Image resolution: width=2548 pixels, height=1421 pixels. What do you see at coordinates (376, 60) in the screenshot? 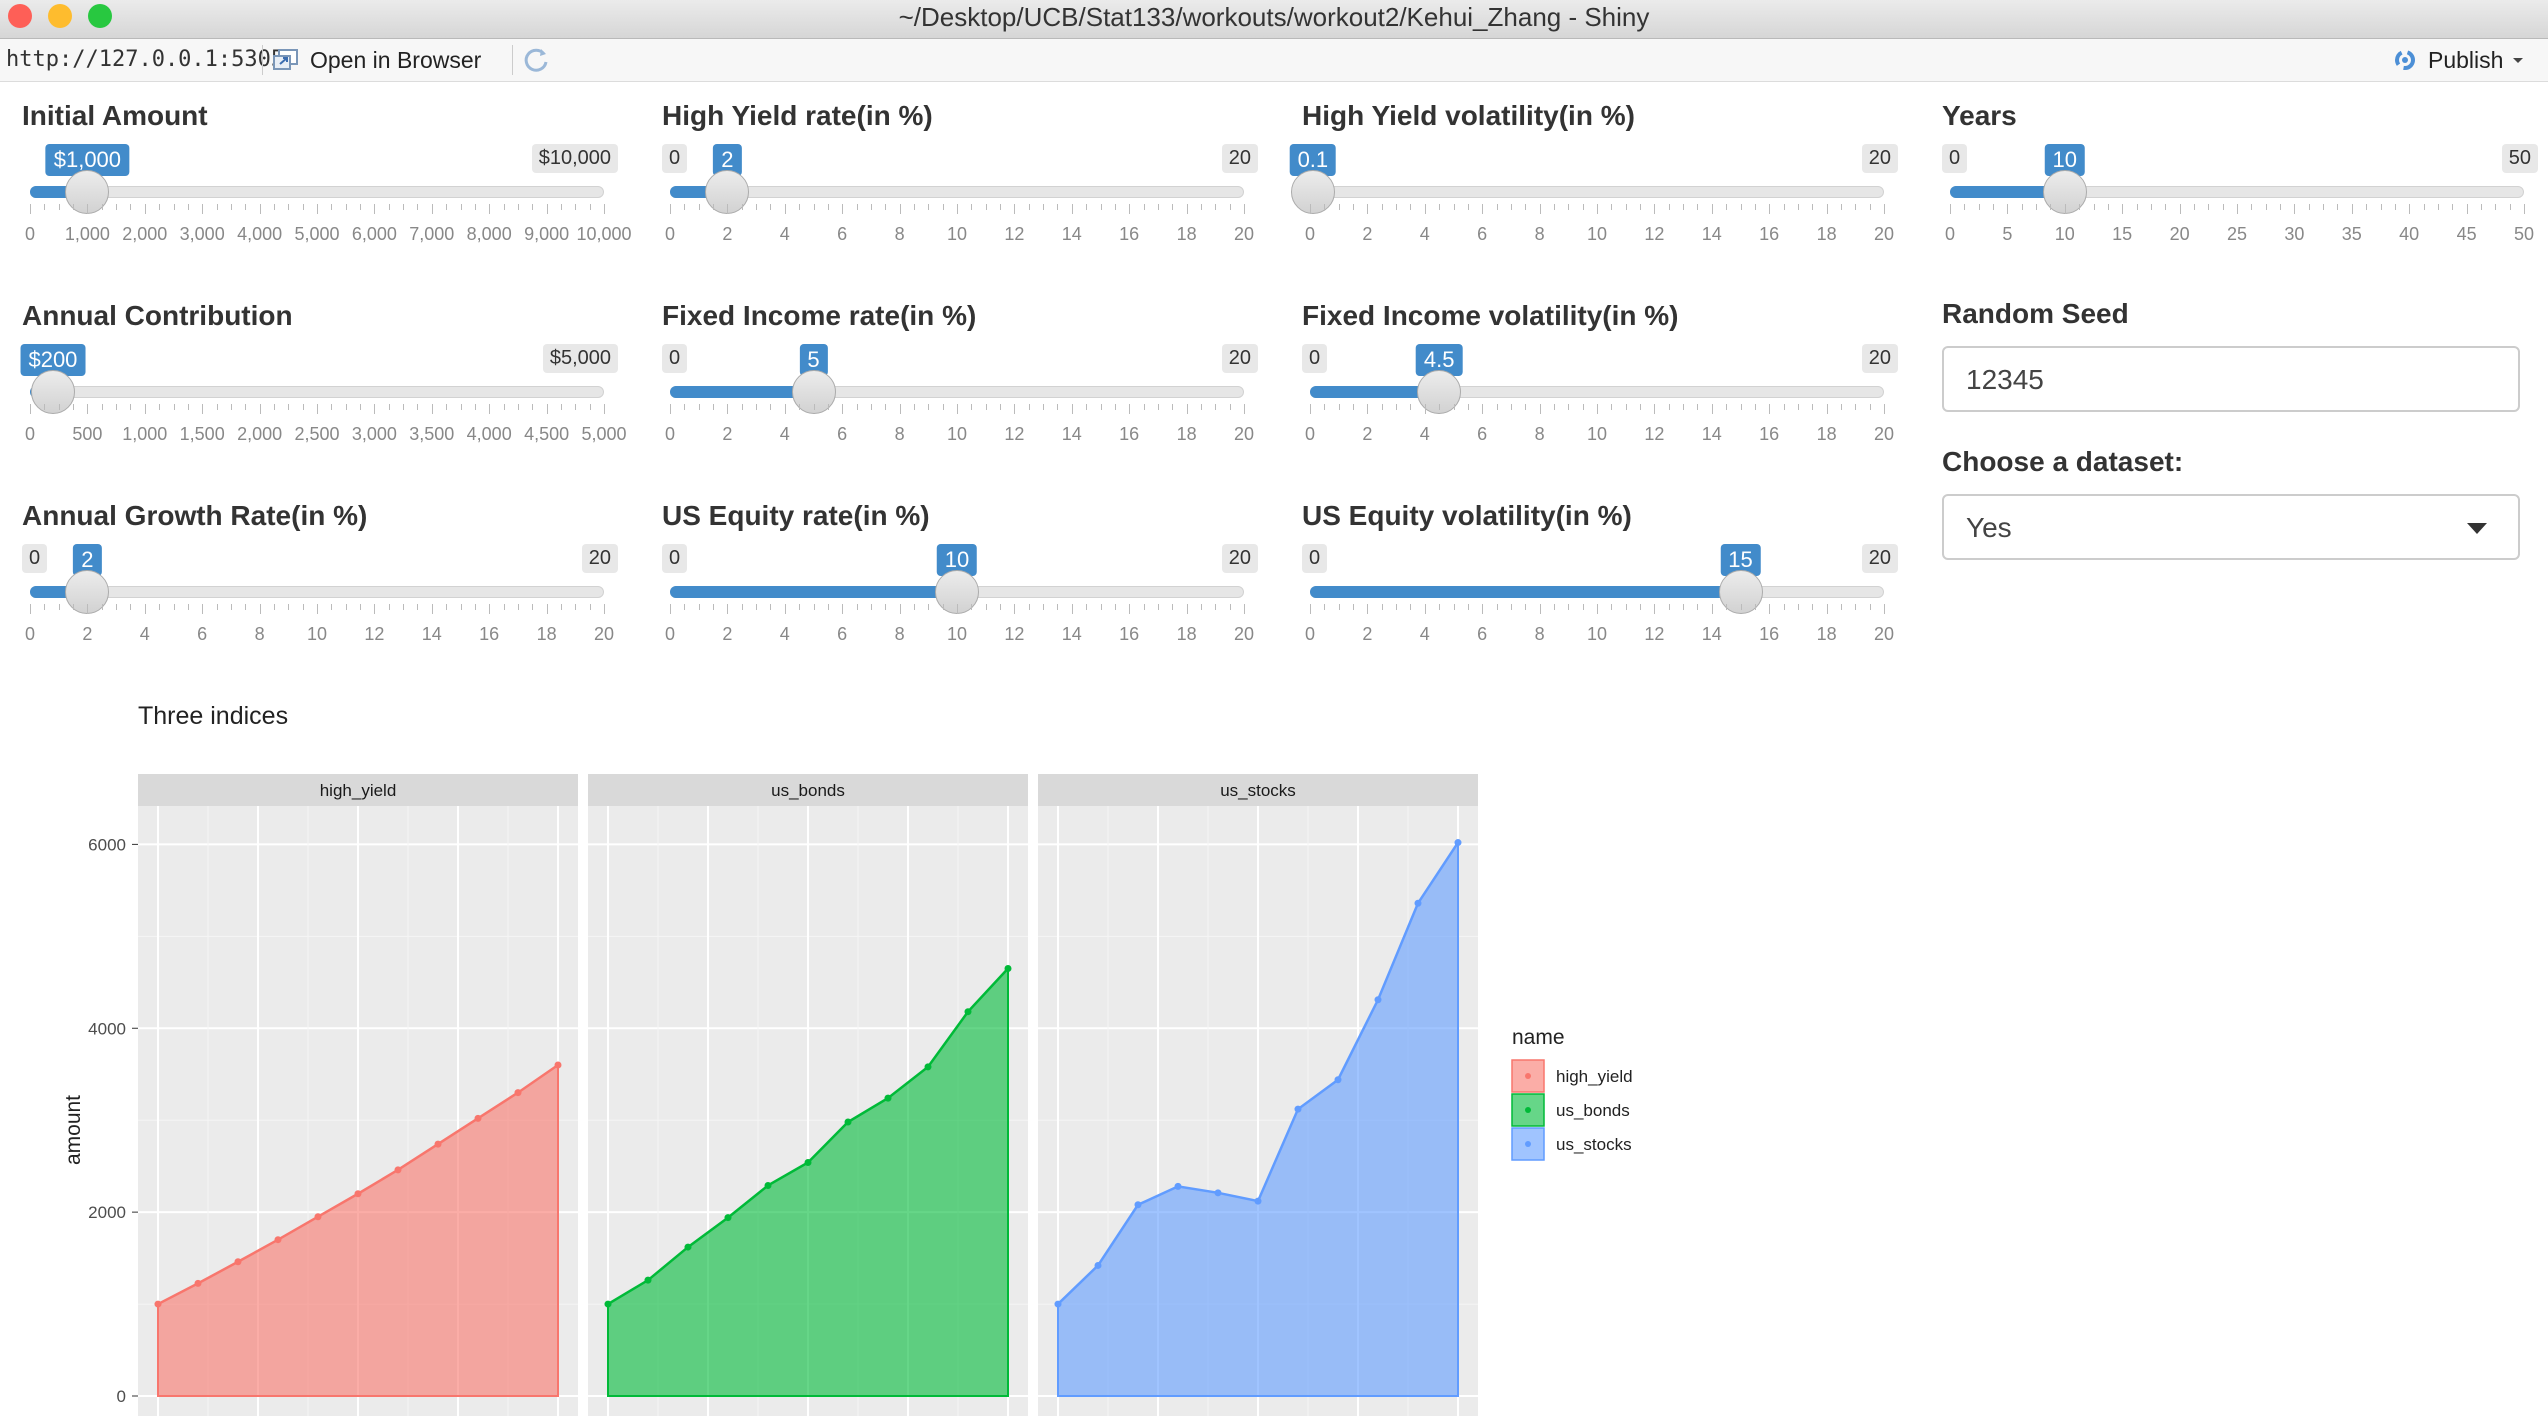
I see `open-in-browser-button: Open in Browser` at bounding box center [376, 60].